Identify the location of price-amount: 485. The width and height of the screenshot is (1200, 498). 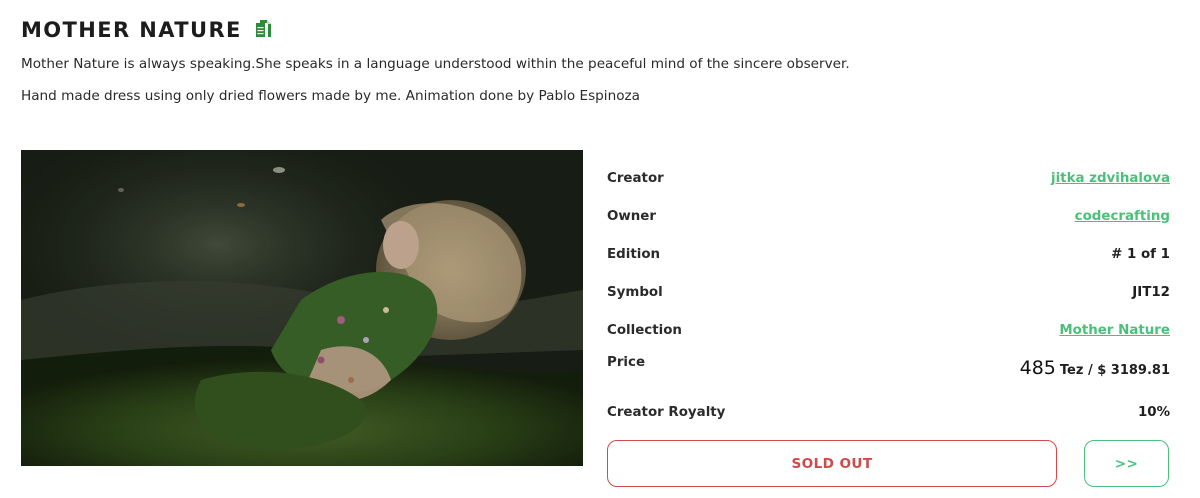
(1037, 368).